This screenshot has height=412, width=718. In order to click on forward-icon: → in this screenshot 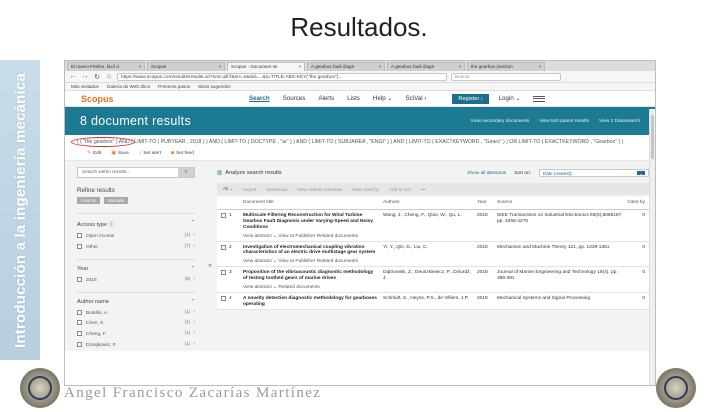, I will do `click(85, 76)`.